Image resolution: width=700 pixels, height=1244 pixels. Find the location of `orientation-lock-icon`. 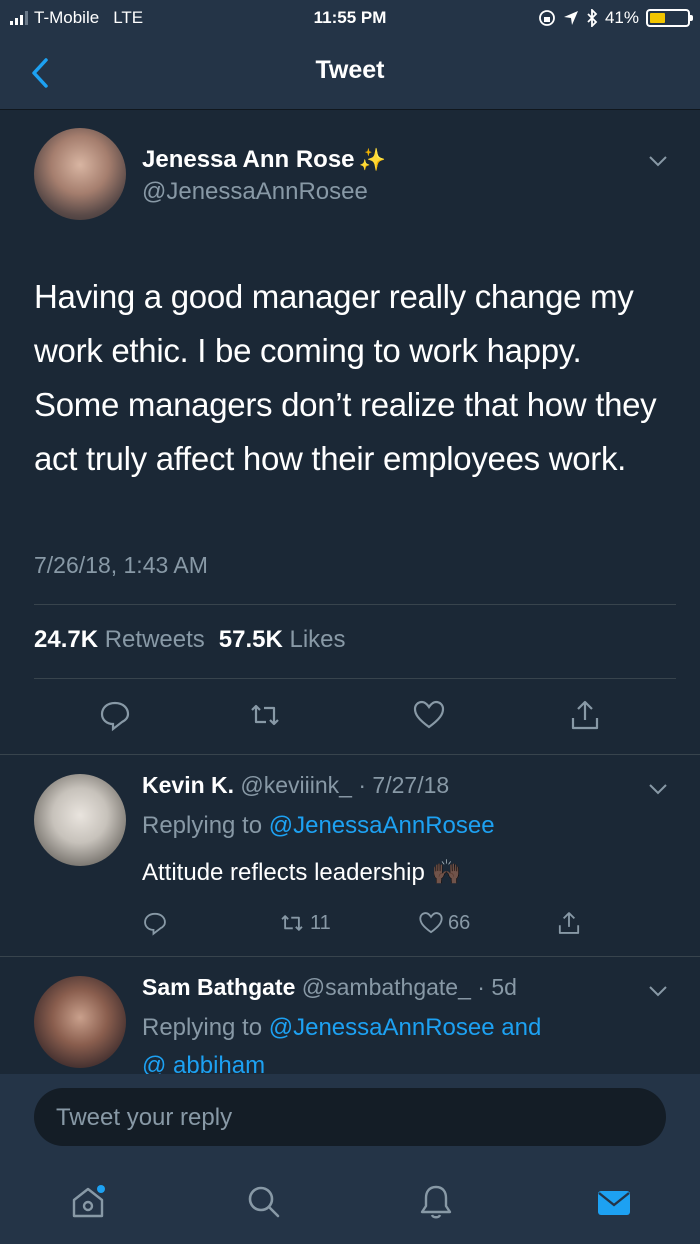

orientation-lock-icon is located at coordinates (547, 18).